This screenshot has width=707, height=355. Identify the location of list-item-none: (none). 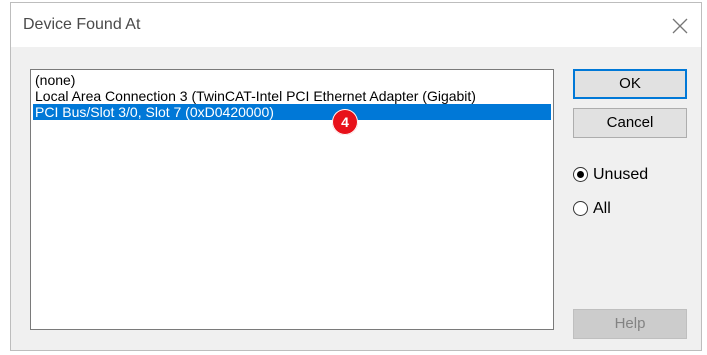
(292, 80).